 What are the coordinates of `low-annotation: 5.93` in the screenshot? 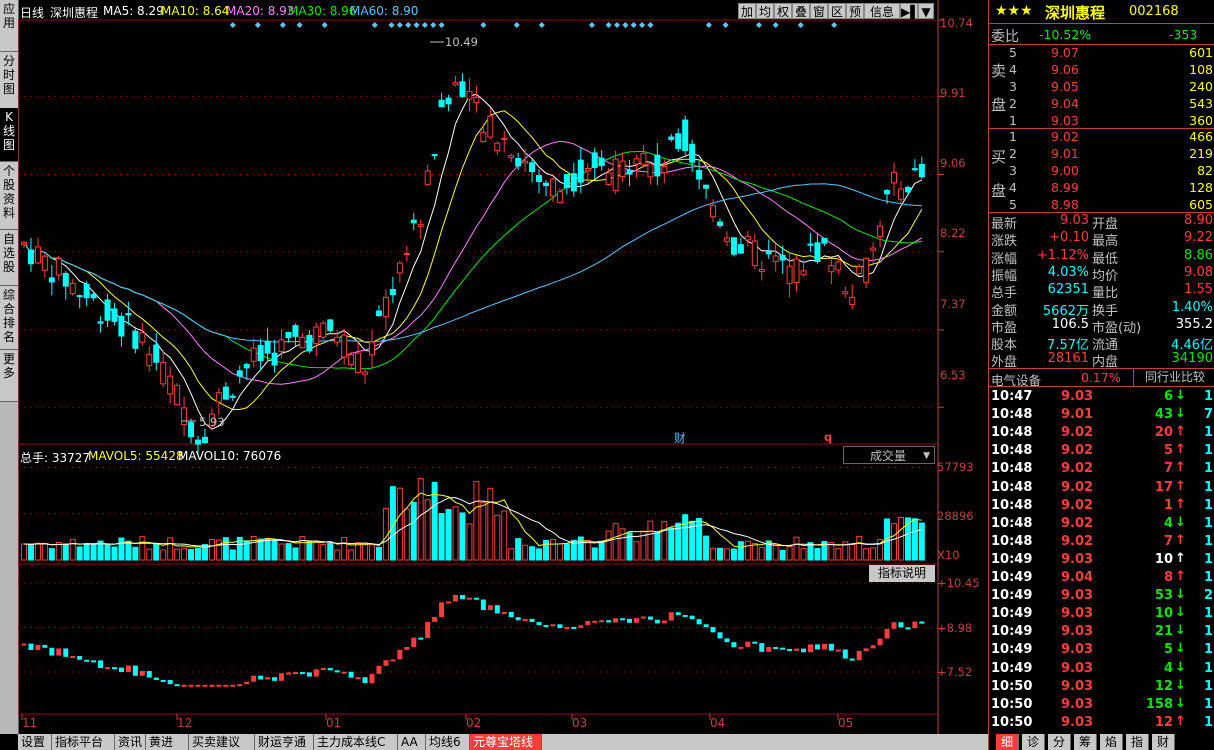 It's located at (212, 422).